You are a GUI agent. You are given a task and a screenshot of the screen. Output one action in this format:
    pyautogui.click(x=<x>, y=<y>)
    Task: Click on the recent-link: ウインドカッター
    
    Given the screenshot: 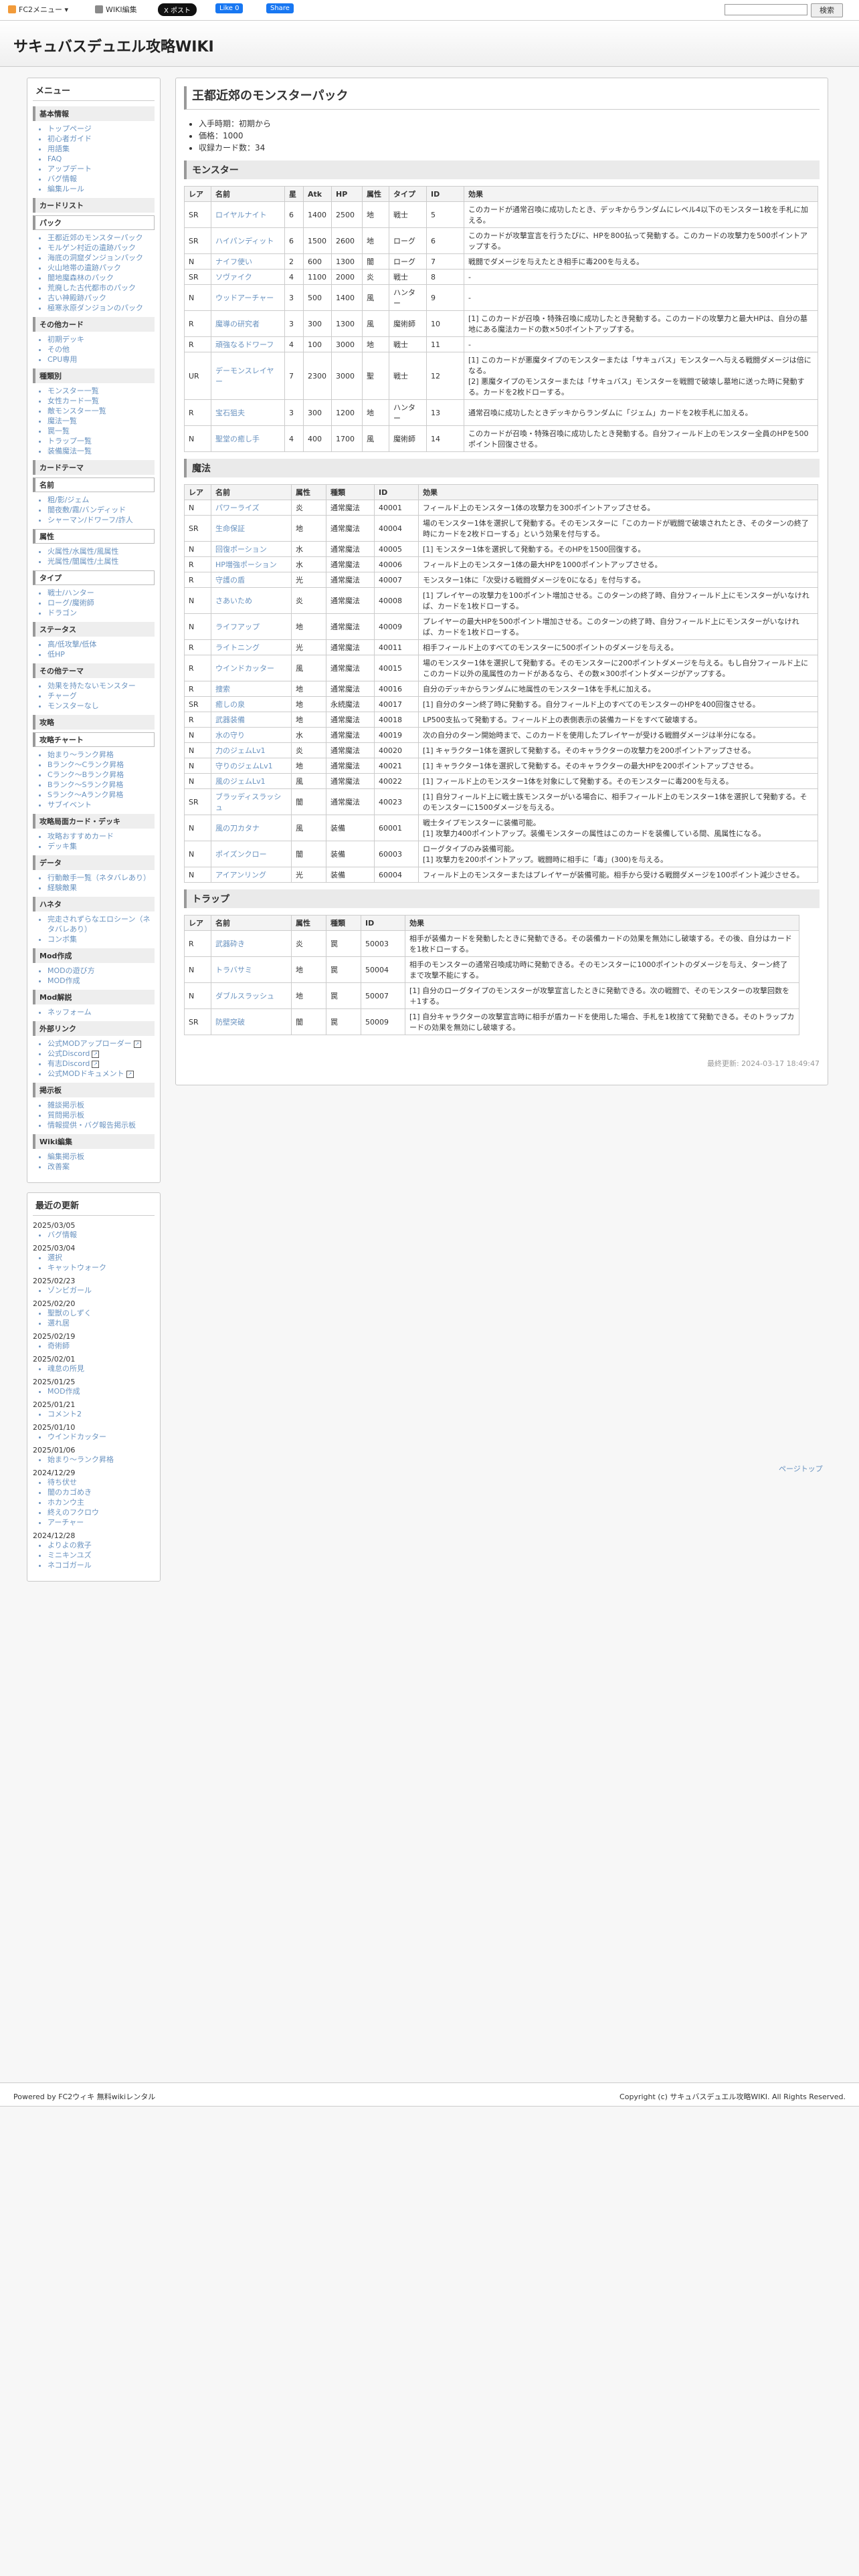 What is the action you would take?
    pyautogui.click(x=101, y=1437)
    